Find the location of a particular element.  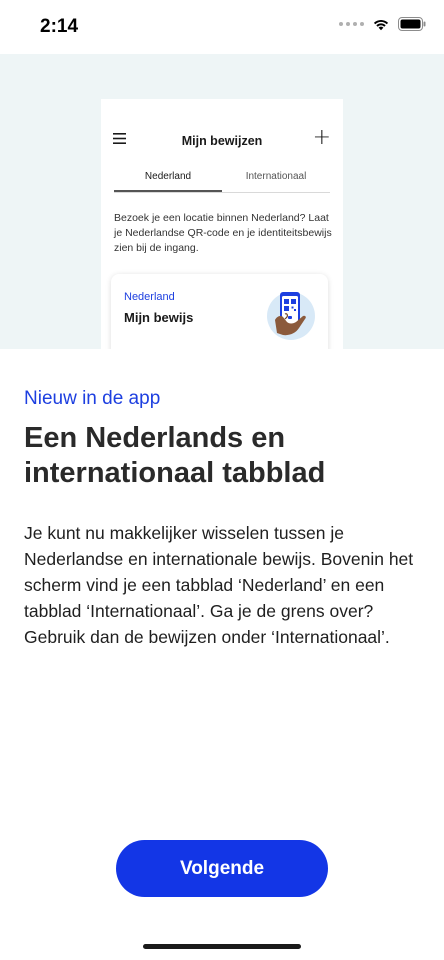

status-bar: 2:14 is located at coordinates (222, 27).